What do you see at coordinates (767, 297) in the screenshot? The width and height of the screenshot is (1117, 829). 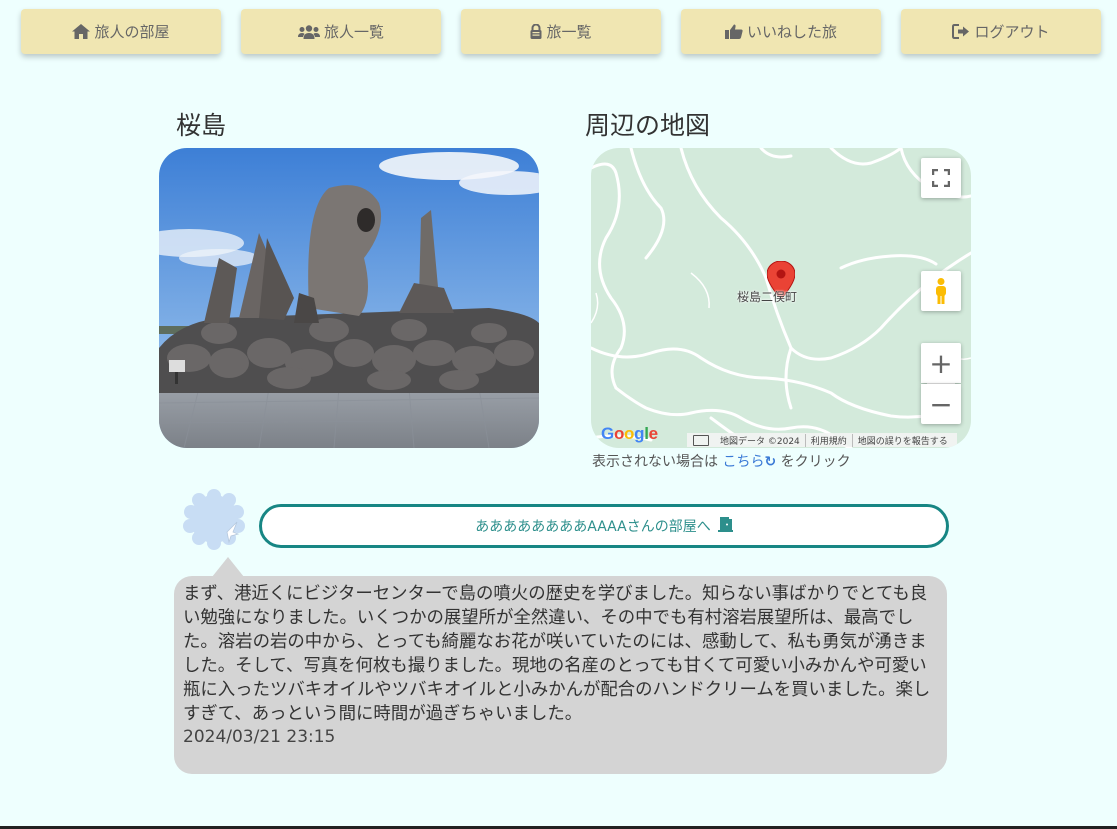 I see `map-place-label: 桜島二俣町` at bounding box center [767, 297].